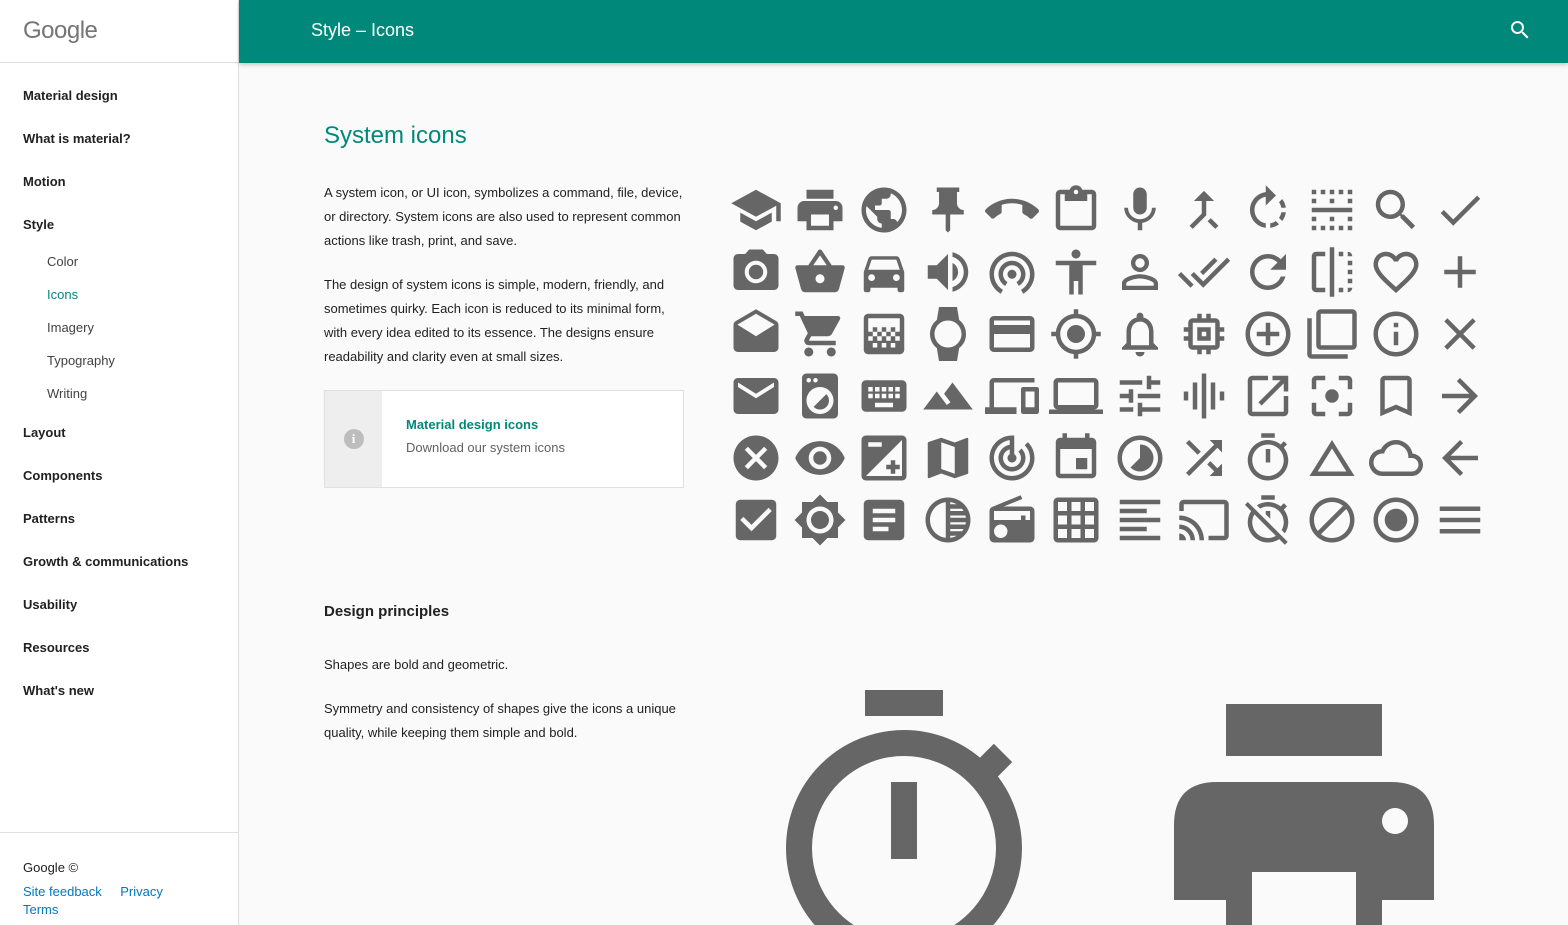  What do you see at coordinates (1460, 458) in the screenshot?
I see `arrow-back-icon` at bounding box center [1460, 458].